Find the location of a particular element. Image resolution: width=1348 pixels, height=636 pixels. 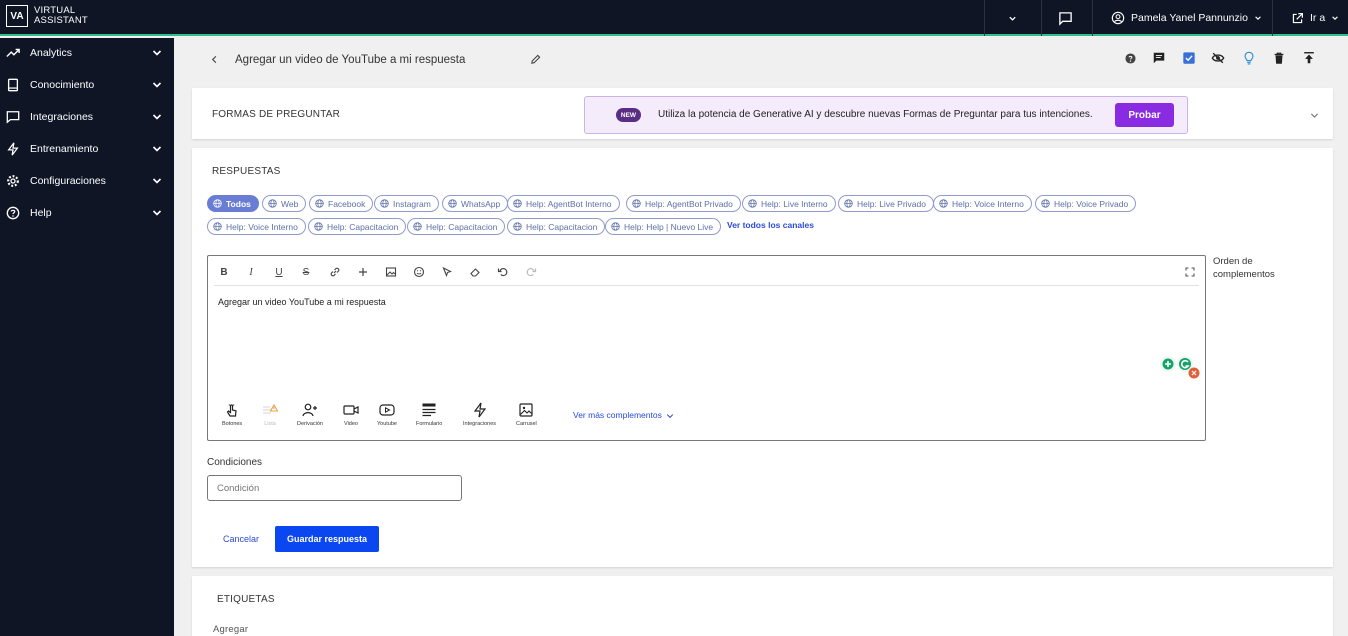

bold-icon: B is located at coordinates (224, 272).